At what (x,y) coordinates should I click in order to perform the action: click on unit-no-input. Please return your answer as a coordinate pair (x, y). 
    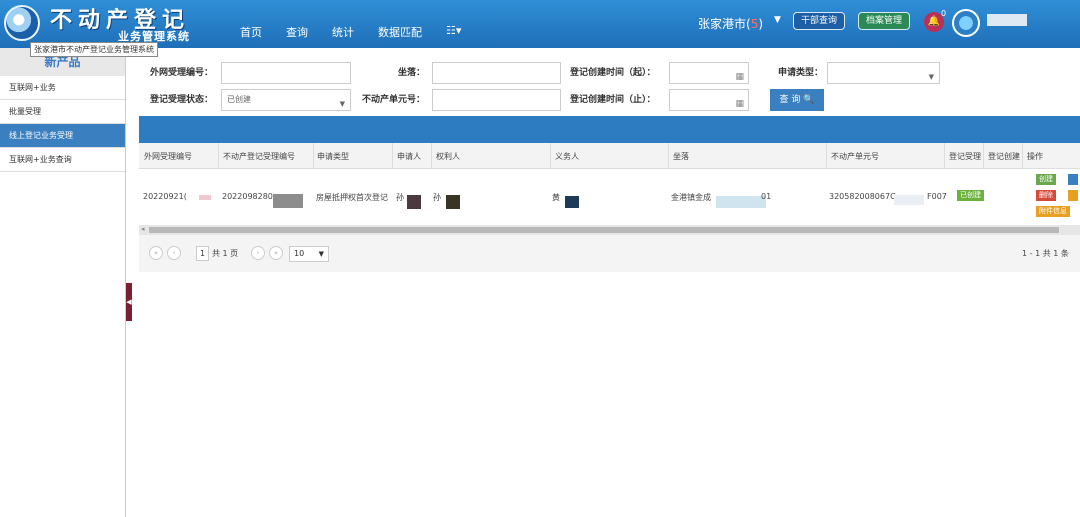
    Looking at the image, I should click on (496, 100).